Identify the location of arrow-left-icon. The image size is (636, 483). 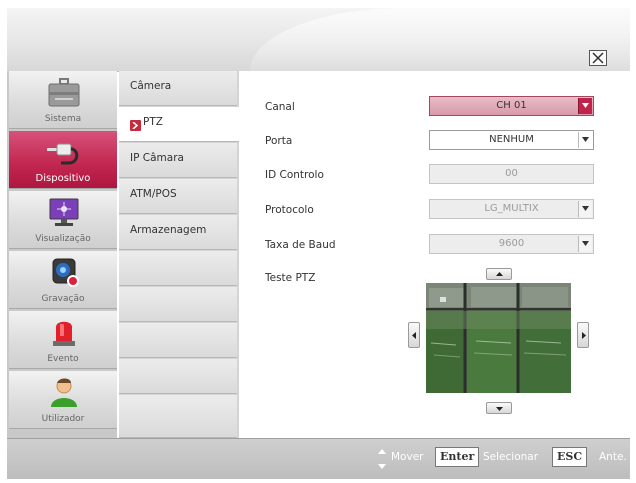
(414, 335).